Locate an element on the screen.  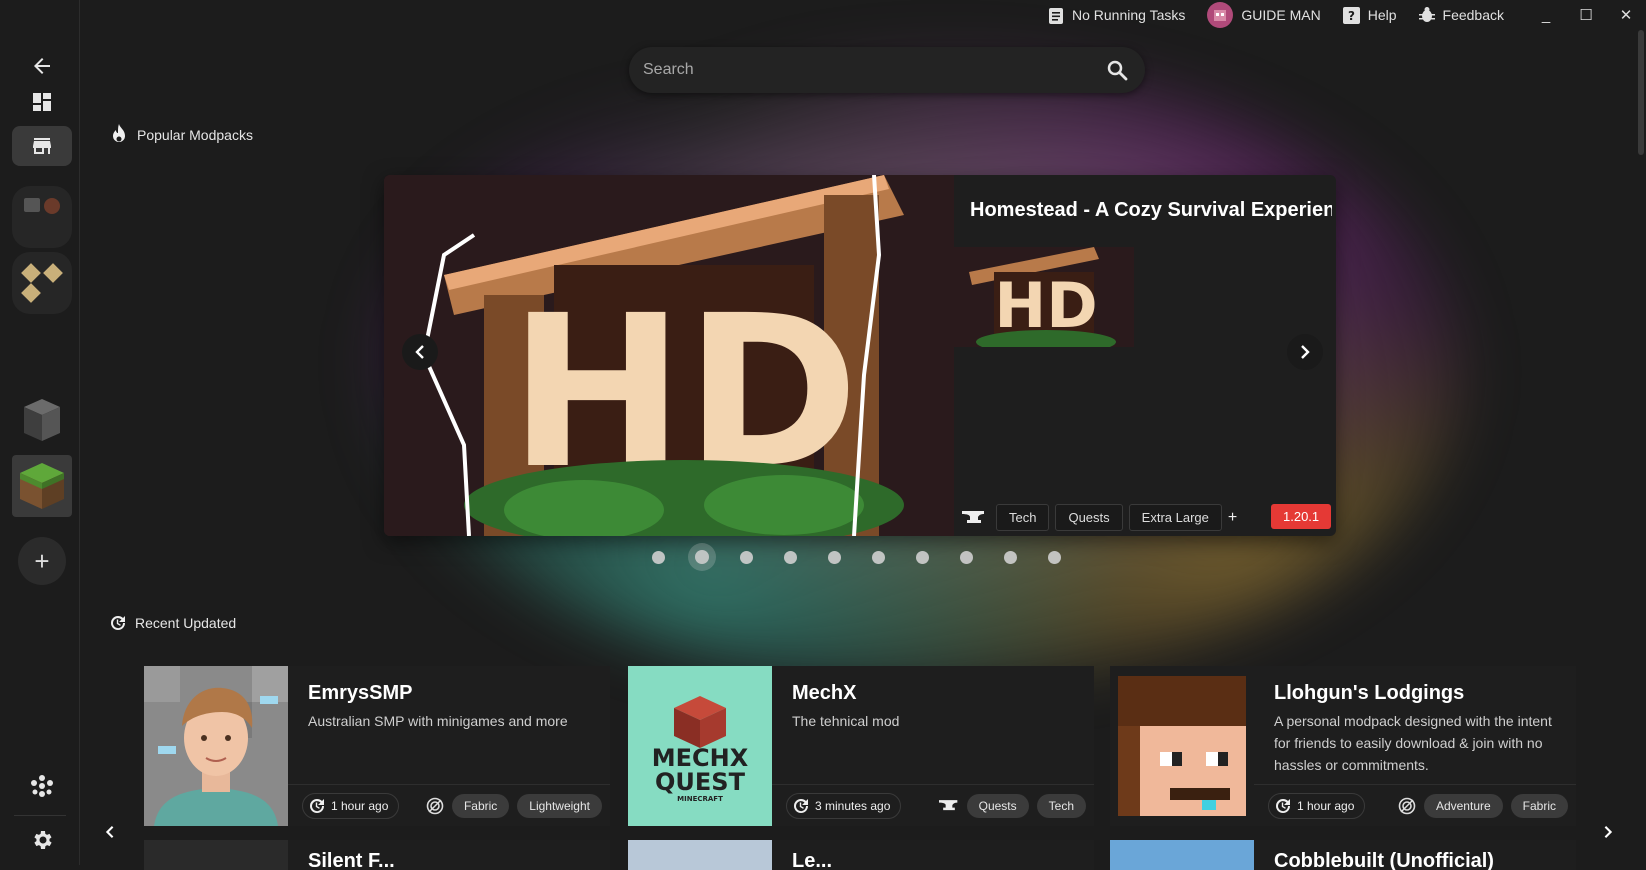
hero-tag: Quests is located at coordinates (1089, 517).